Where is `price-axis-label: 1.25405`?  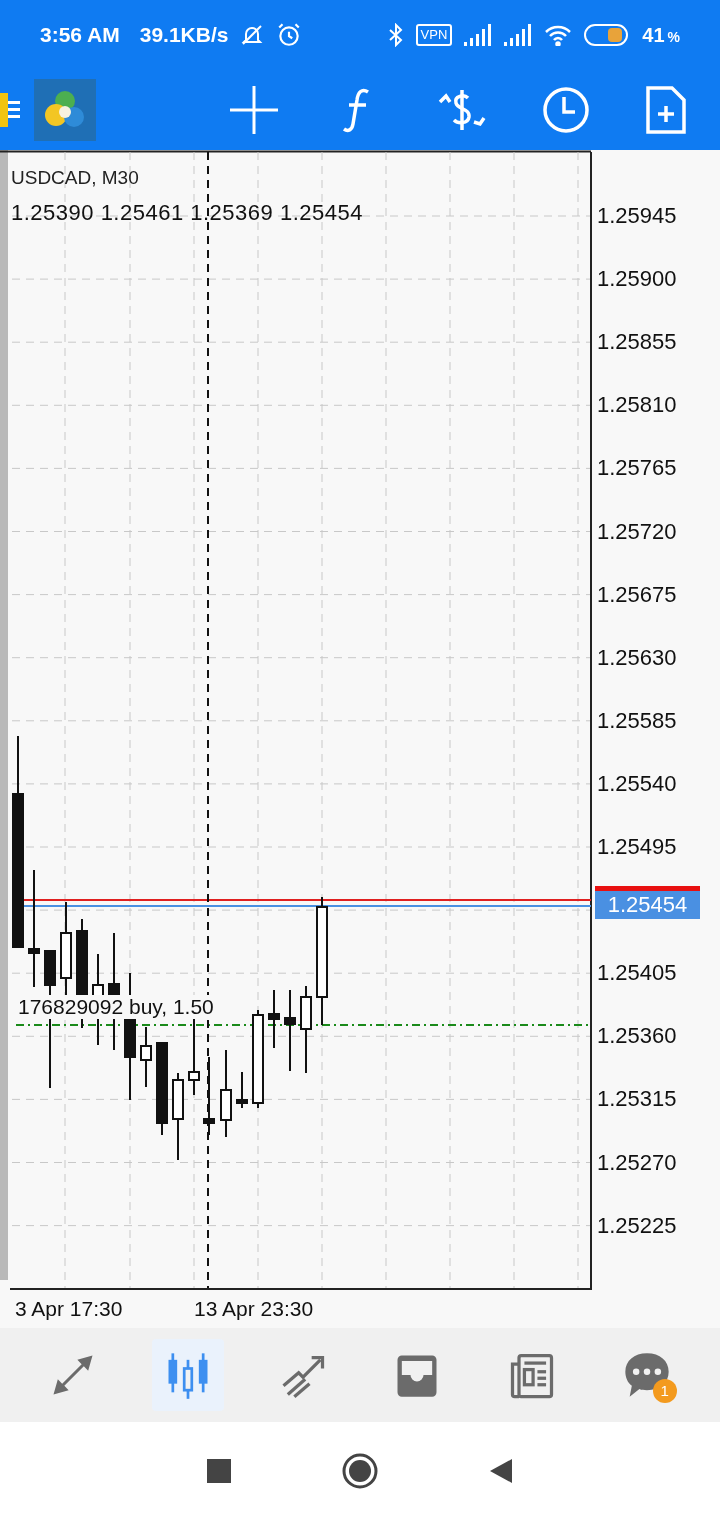
price-axis-label: 1.25405 is located at coordinates (637, 973).